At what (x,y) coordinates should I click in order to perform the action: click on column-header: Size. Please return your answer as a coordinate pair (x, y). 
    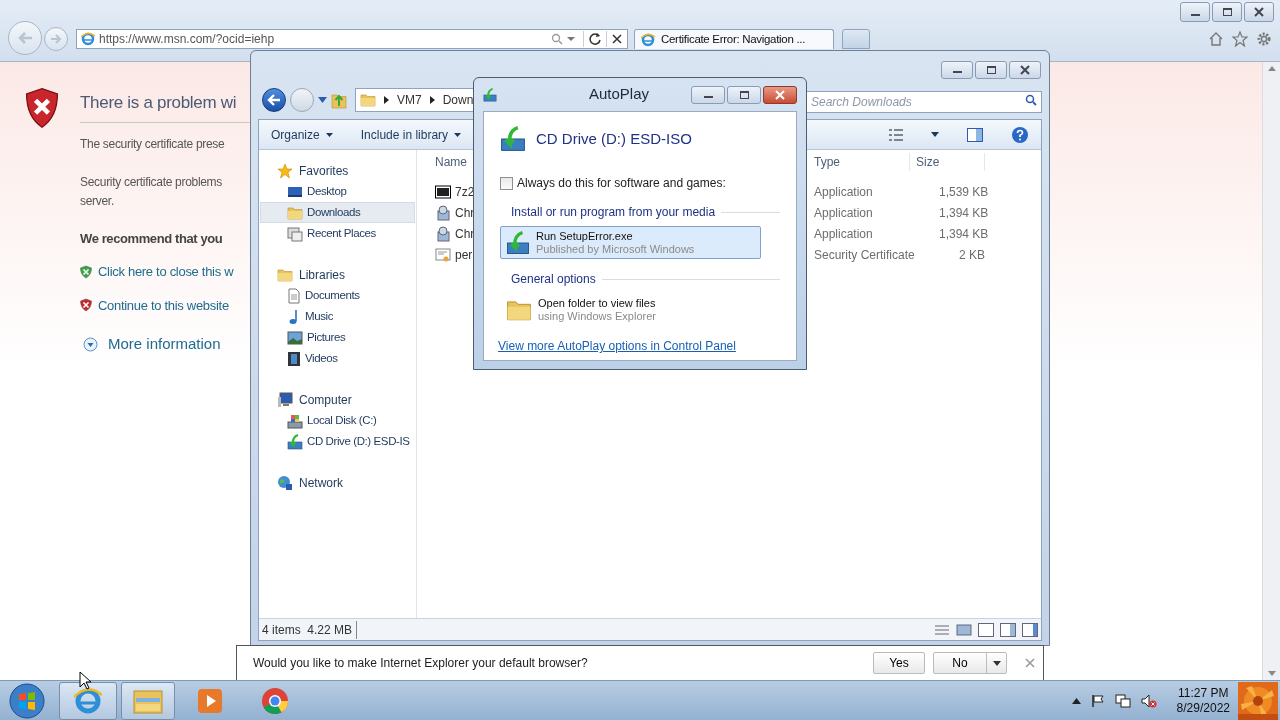
    Looking at the image, I should click on (947, 162).